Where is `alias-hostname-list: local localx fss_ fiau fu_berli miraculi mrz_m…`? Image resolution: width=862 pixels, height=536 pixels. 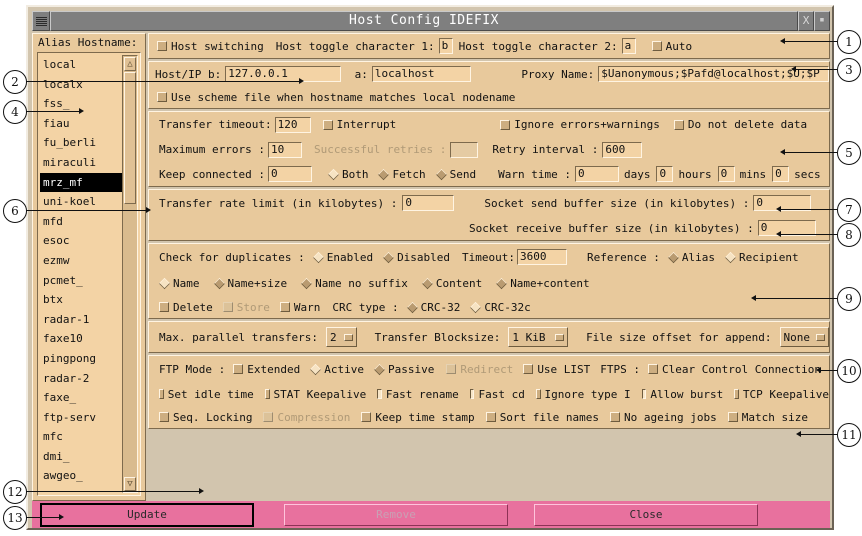 alias-hostname-list: local localx fss_ fiau fu_berli miraculi mrz_m… is located at coordinates (81, 274).